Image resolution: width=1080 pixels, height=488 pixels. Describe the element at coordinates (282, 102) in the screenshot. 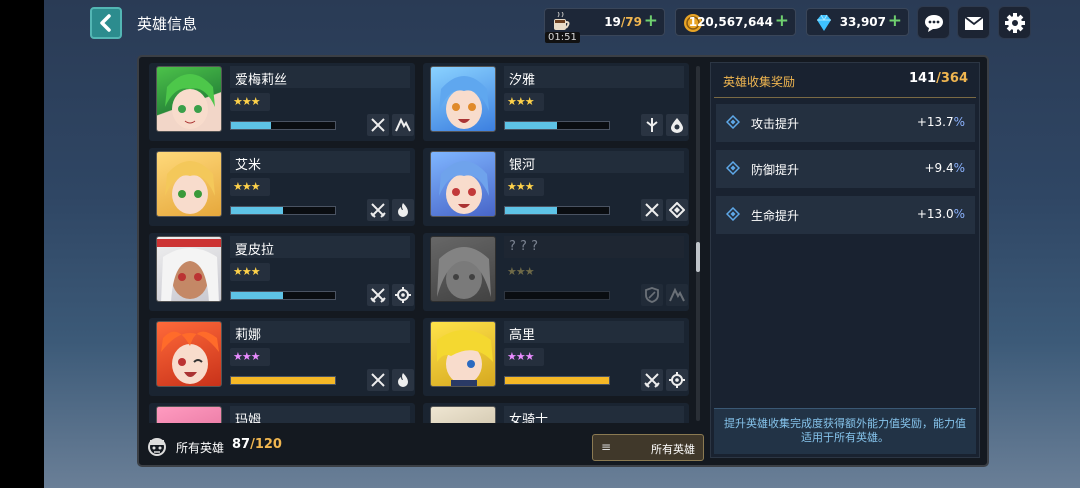

I see `hero-card: 爱梅莉丝 ★★★` at that location.